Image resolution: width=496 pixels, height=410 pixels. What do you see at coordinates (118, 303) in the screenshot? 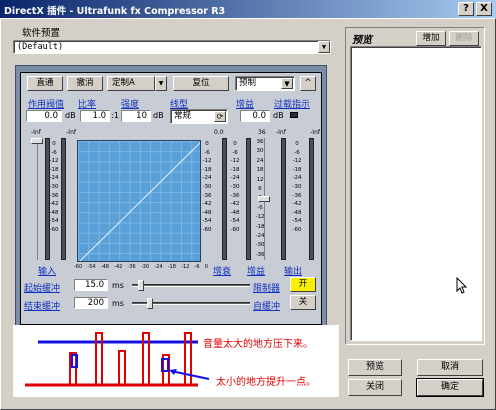
I see `release-unit: ms` at bounding box center [118, 303].